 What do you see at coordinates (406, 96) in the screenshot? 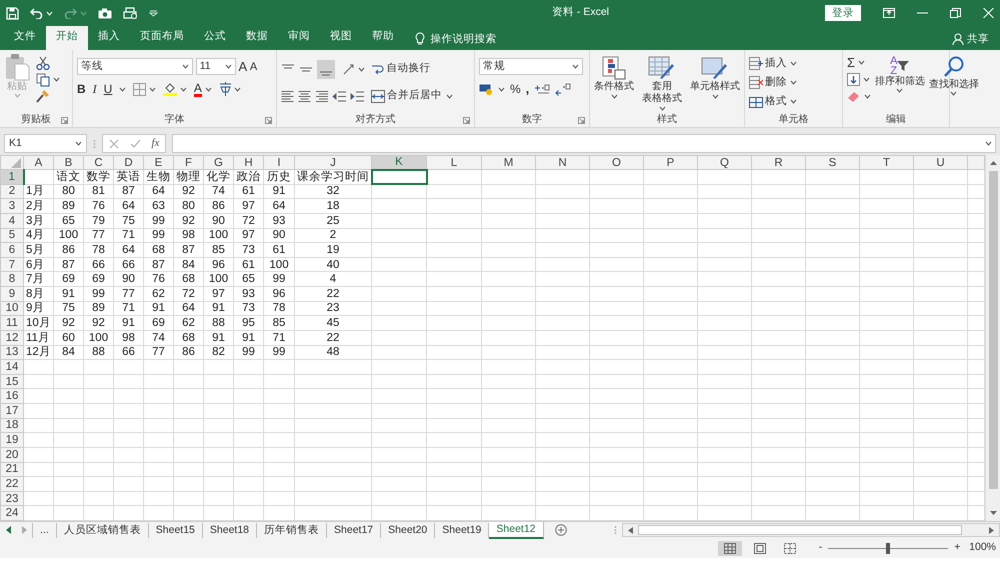
I see `merge-center-button: 合并后居中` at bounding box center [406, 96].